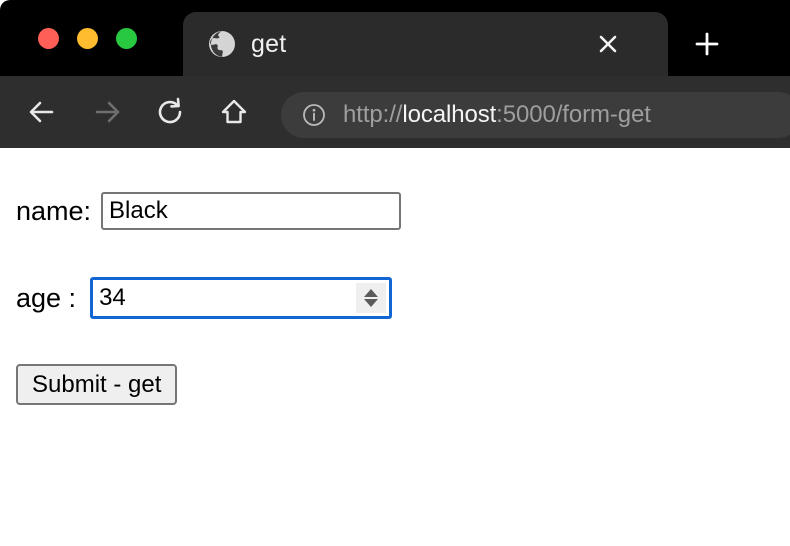  What do you see at coordinates (97, 384) in the screenshot?
I see `submit-button: Submit - get` at bounding box center [97, 384].